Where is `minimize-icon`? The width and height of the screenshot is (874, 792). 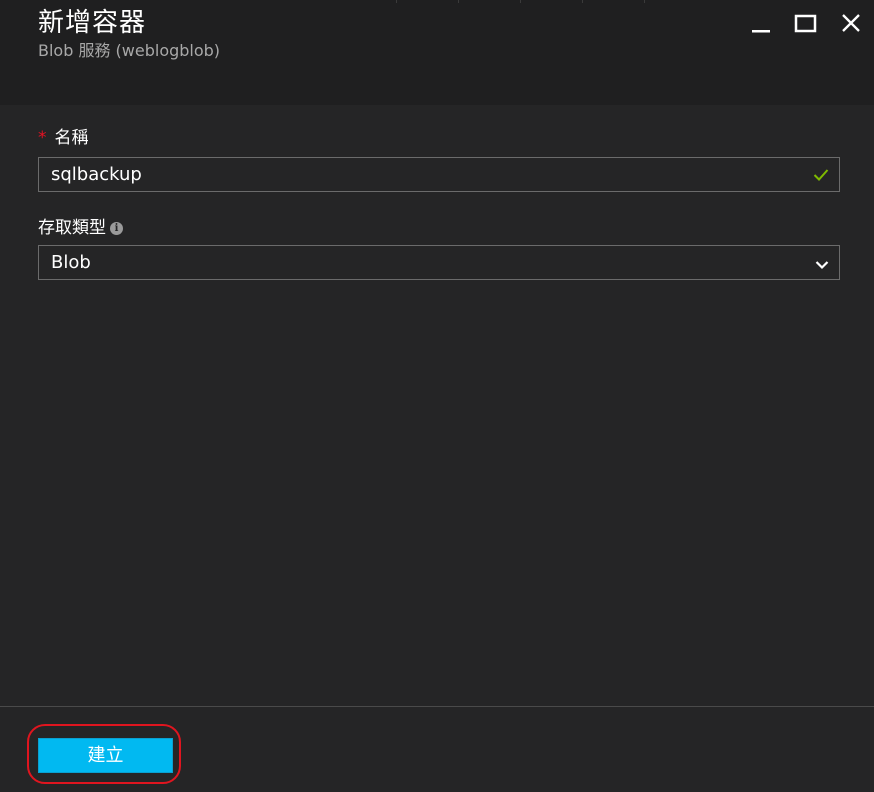 minimize-icon is located at coordinates (761, 31).